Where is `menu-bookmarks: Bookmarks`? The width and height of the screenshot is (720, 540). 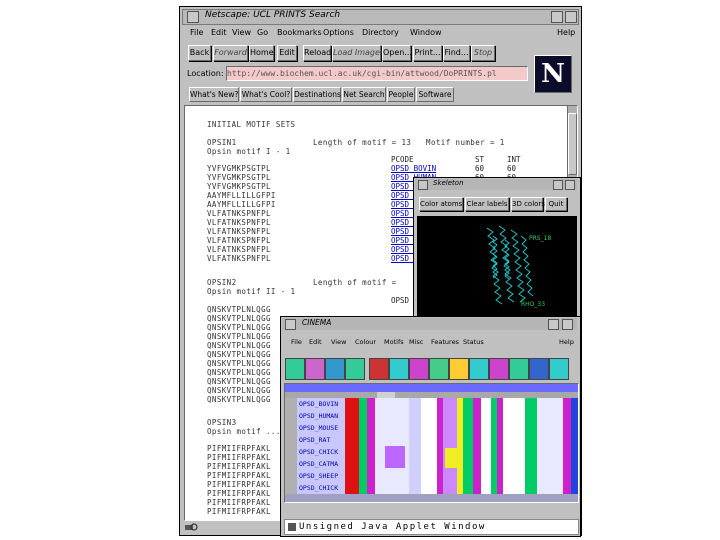 menu-bookmarks: Bookmarks is located at coordinates (299, 32).